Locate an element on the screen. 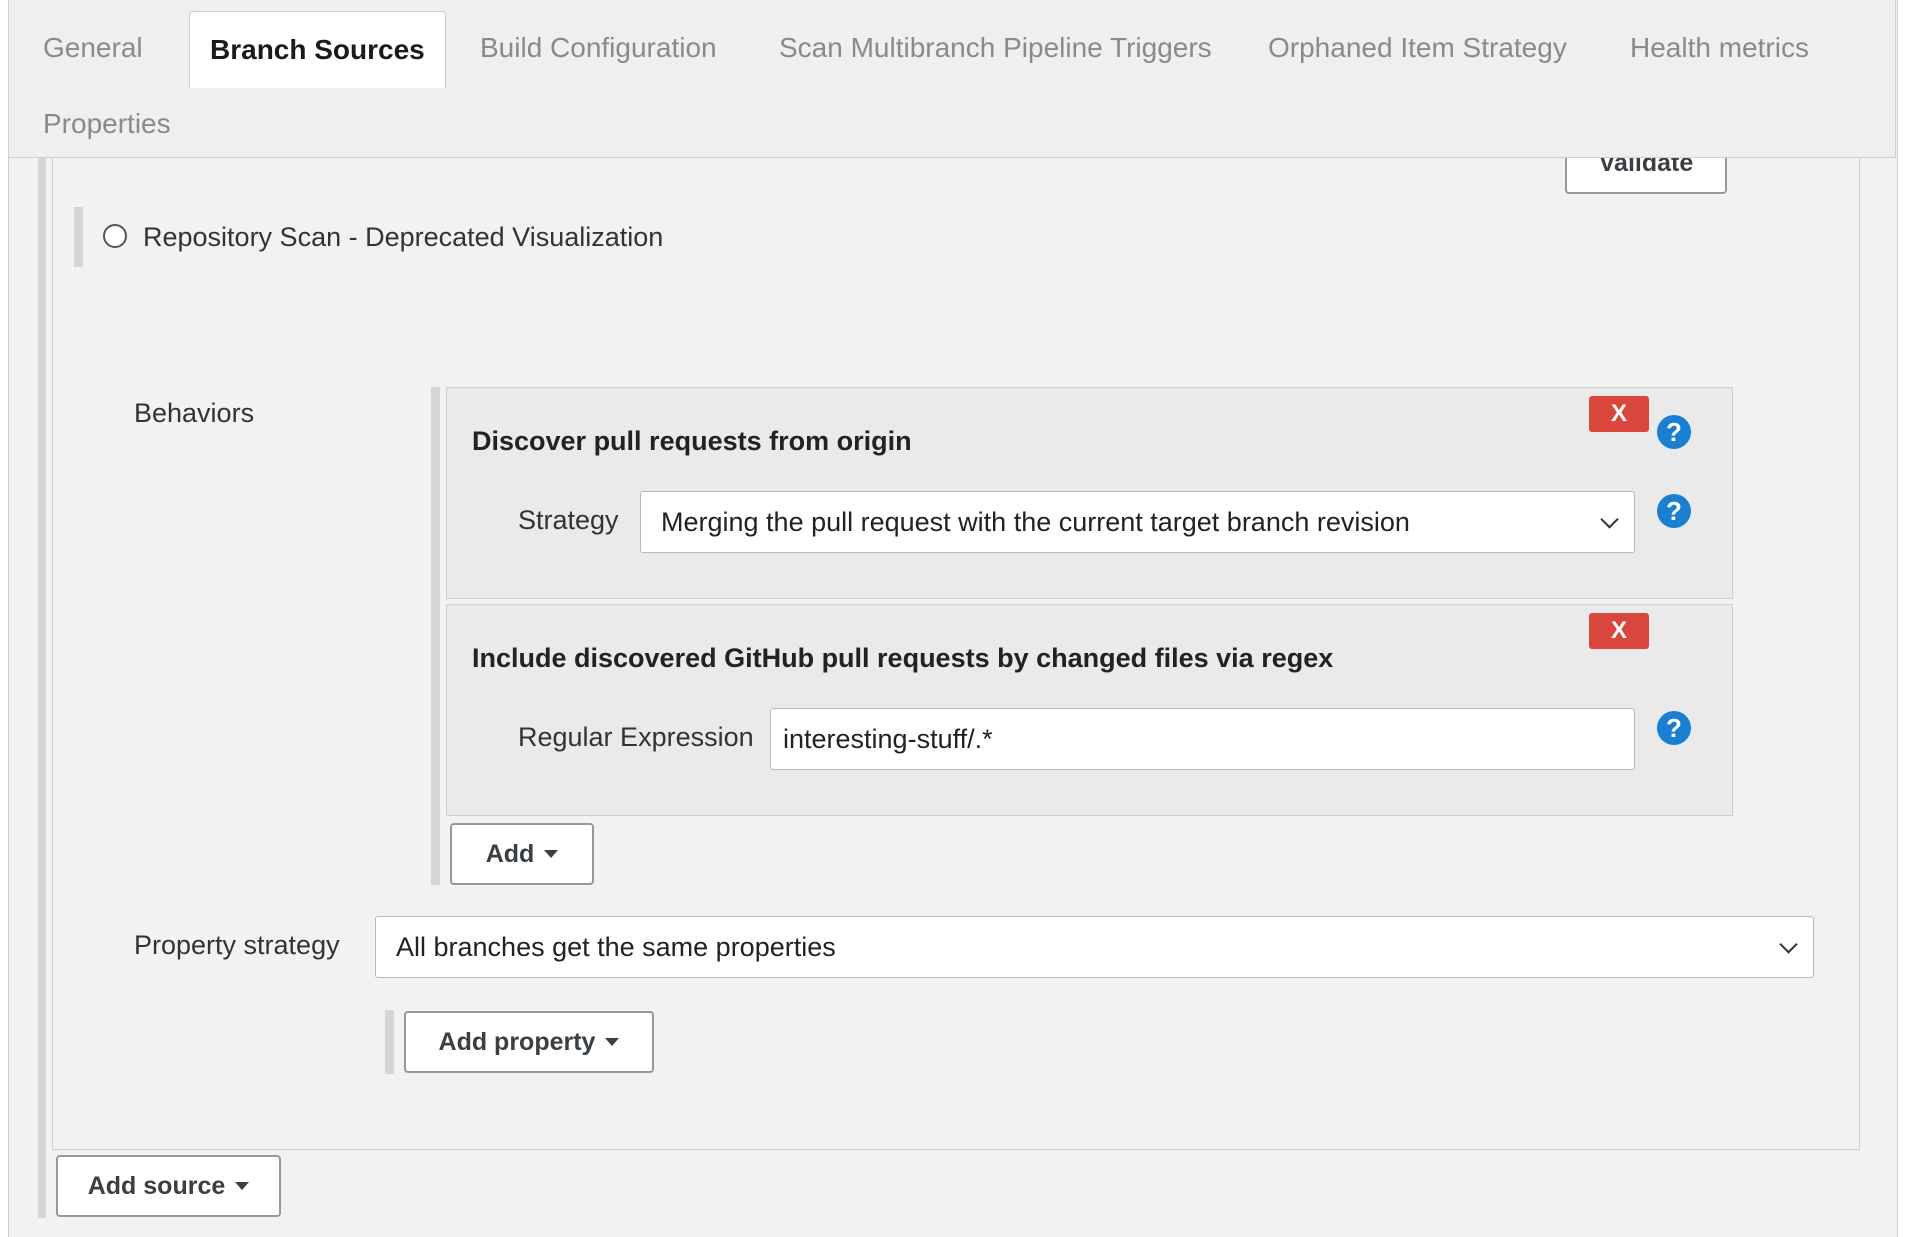 Image resolution: width=1916 pixels, height=1237 pixels. behaviors-rail is located at coordinates (435, 636).